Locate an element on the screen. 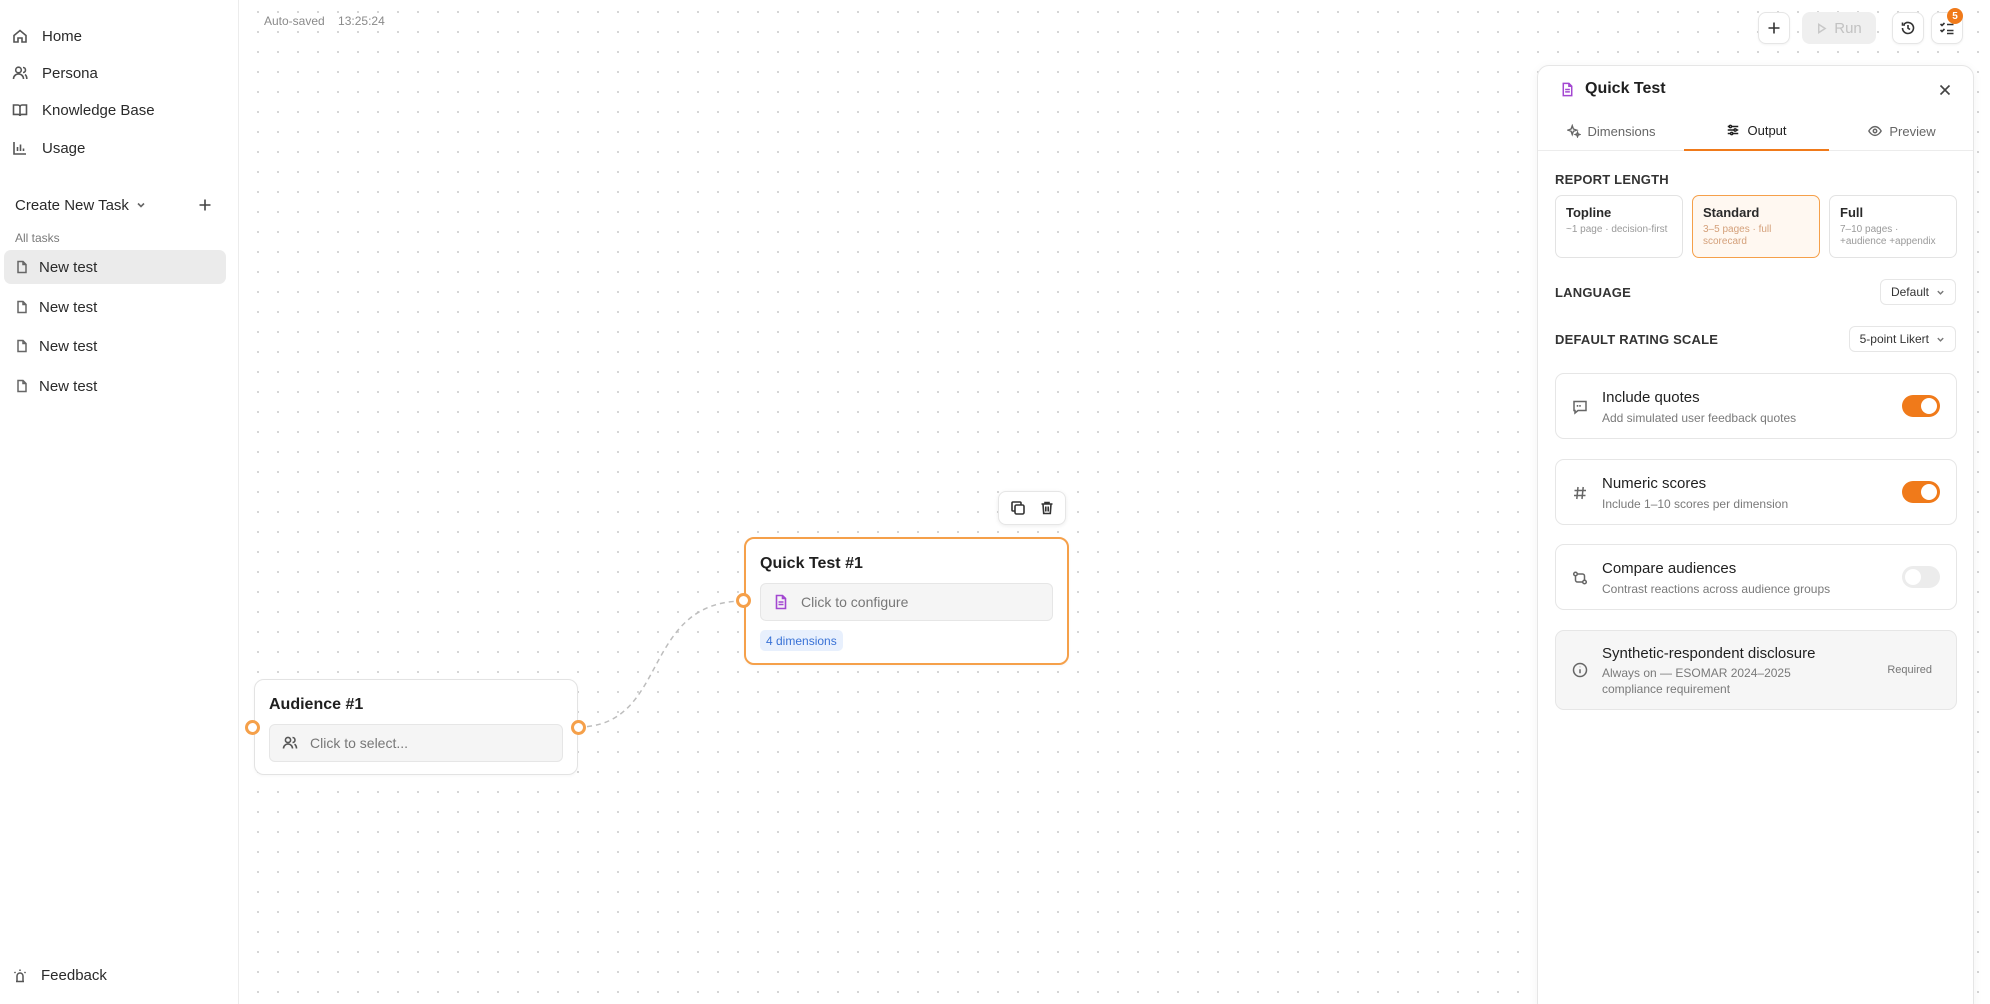 This screenshot has width=1990, height=1004. create-new-task-label: Create New Task is located at coordinates (72, 205).